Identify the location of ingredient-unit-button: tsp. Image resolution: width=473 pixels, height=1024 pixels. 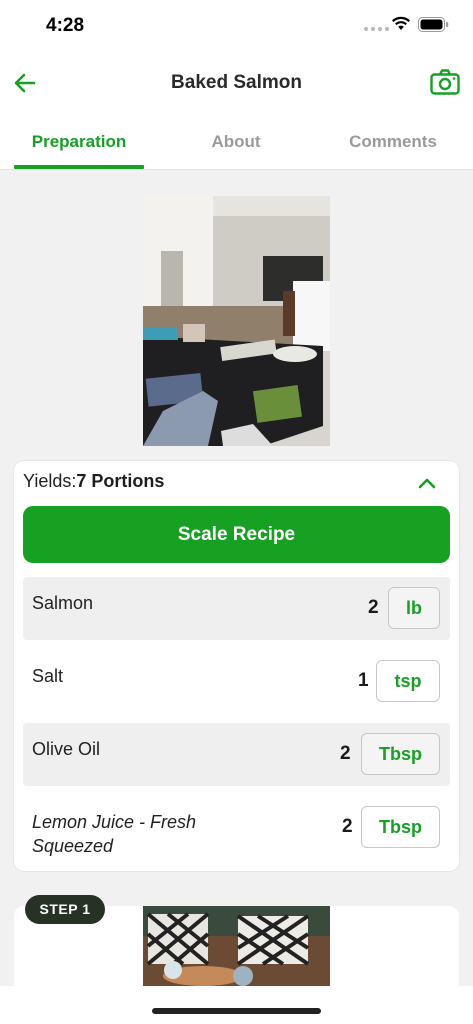
(408, 681).